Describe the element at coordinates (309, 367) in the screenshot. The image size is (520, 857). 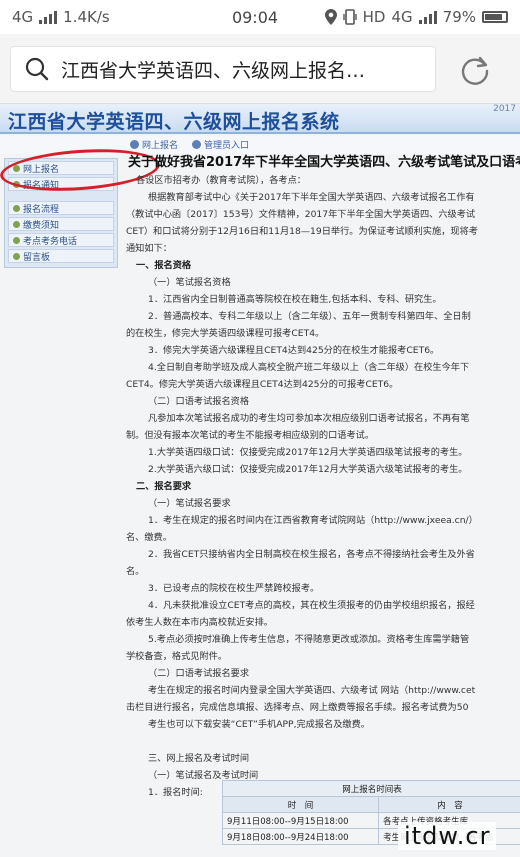
I see `article-line: 4.全日制自考助学班及成人高校全脱产班二年级以上（含二年级）在校生今年下` at that location.